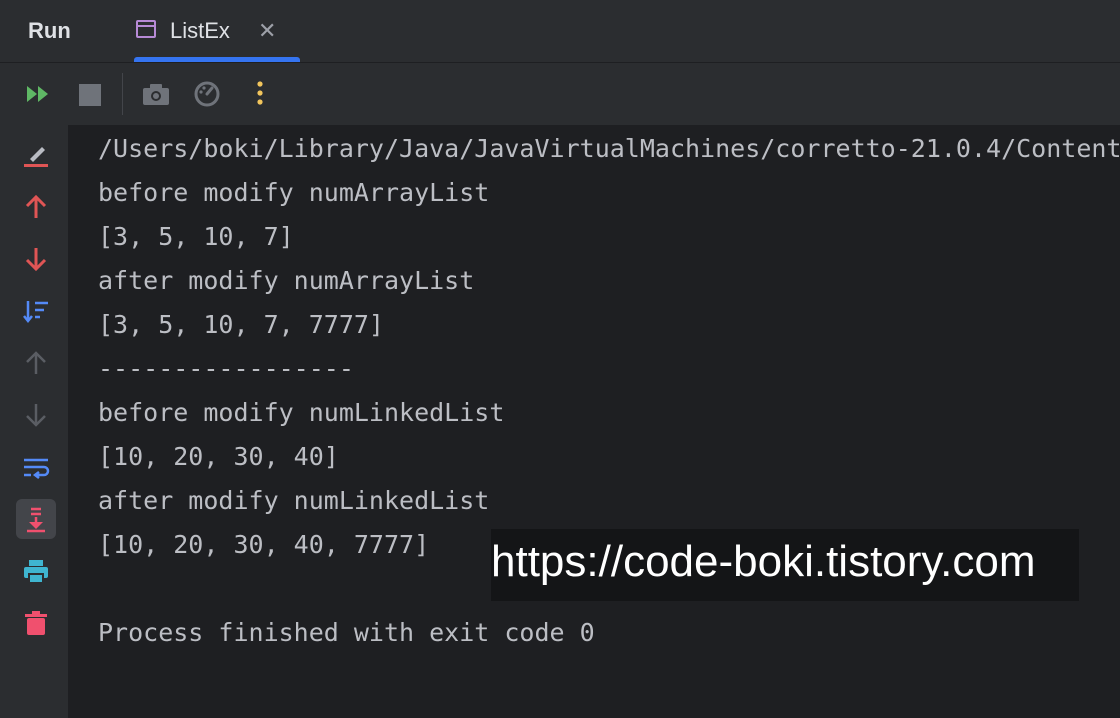 The width and height of the screenshot is (1120, 718). What do you see at coordinates (200, 30) in the screenshot?
I see `tab-label: ListEx` at bounding box center [200, 30].